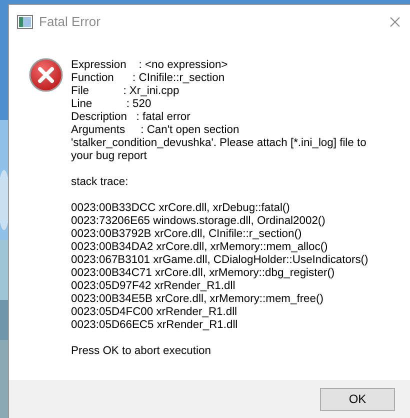  What do you see at coordinates (203, 273) in the screenshot?
I see `stack-trace-line: 0023:00B34C71 xrCore.dll, xrMemory::dbg_register()` at bounding box center [203, 273].